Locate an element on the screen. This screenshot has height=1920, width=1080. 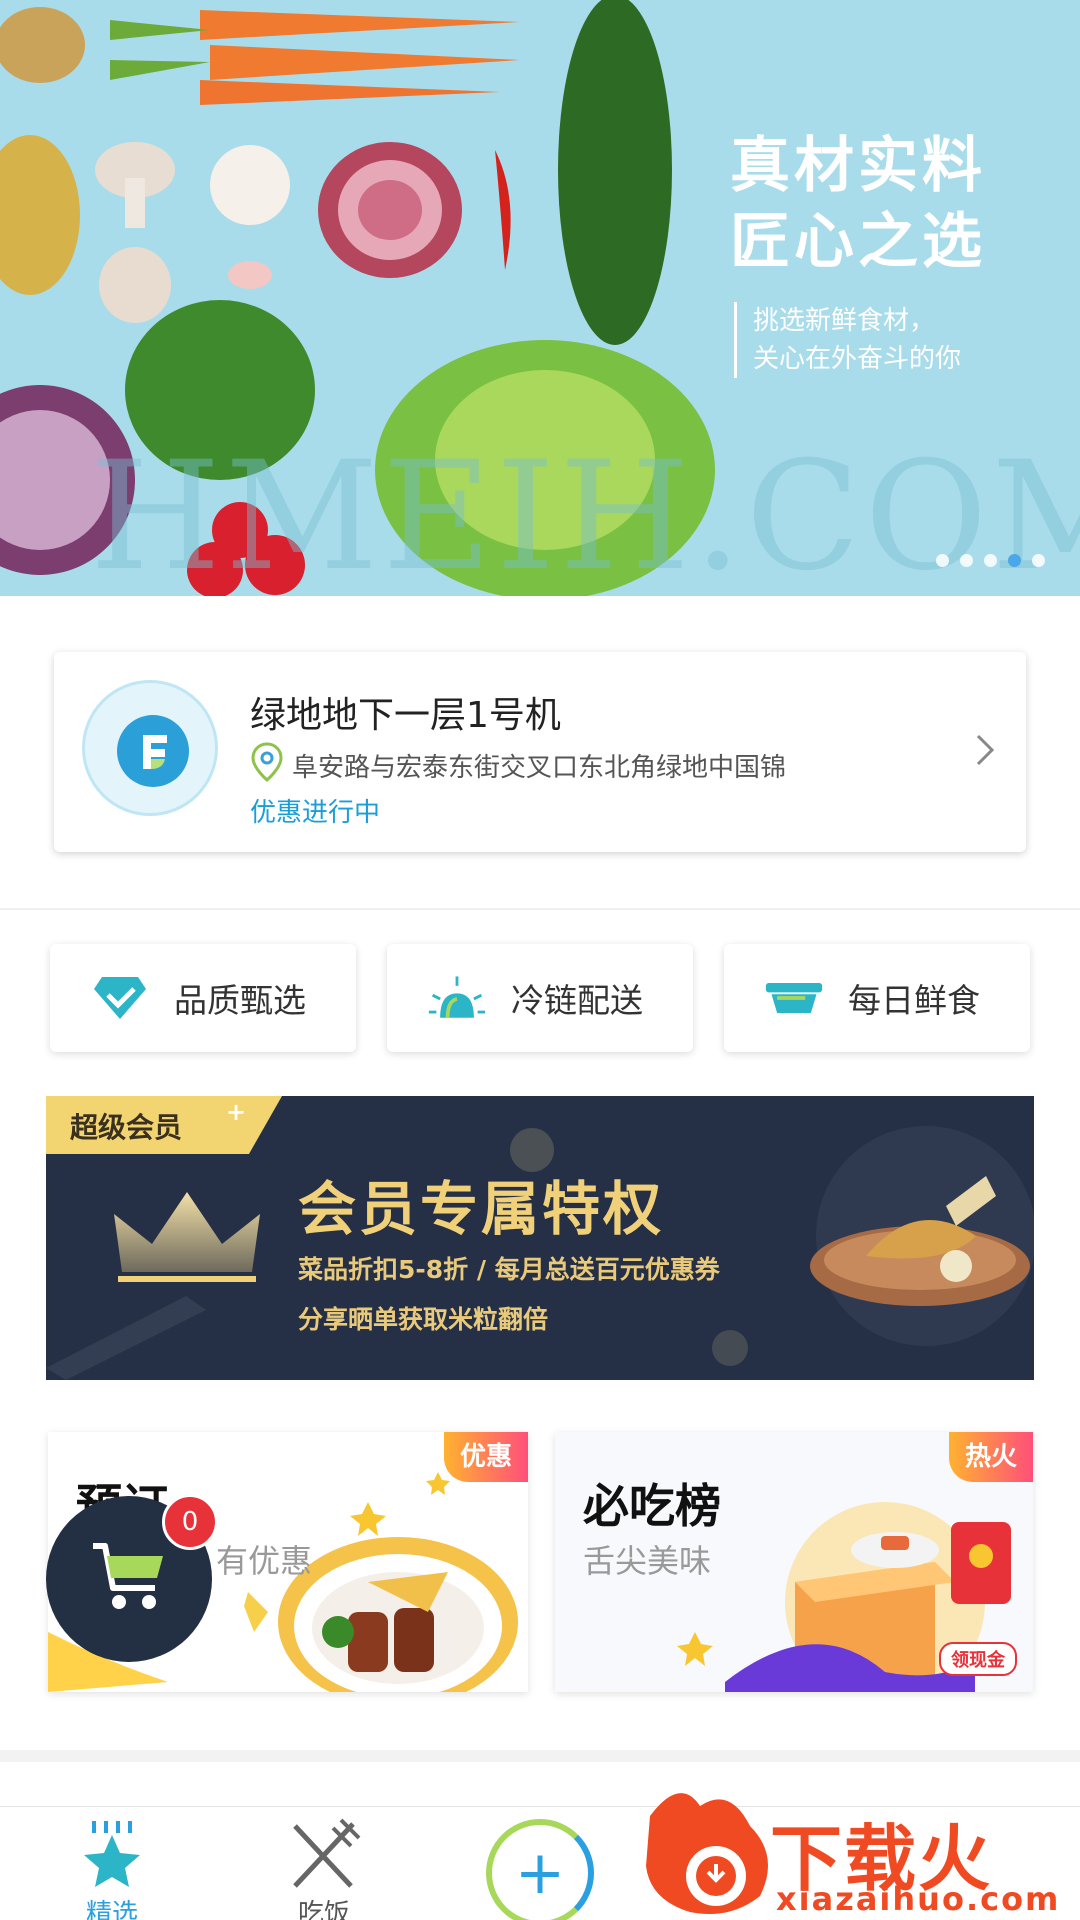
bowl-icon is located at coordinates (794, 998).